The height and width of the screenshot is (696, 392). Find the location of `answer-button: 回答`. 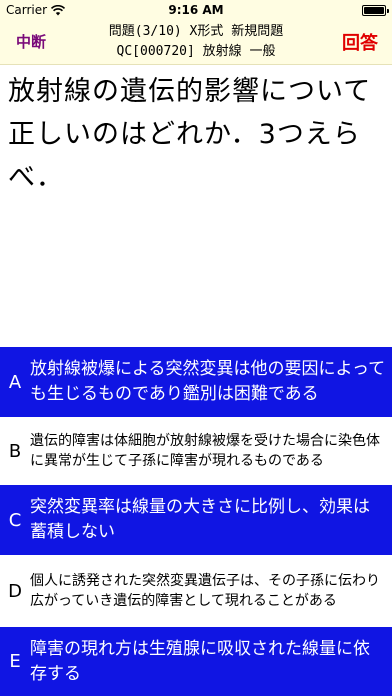

answer-button: 回答 is located at coordinates (360, 42).